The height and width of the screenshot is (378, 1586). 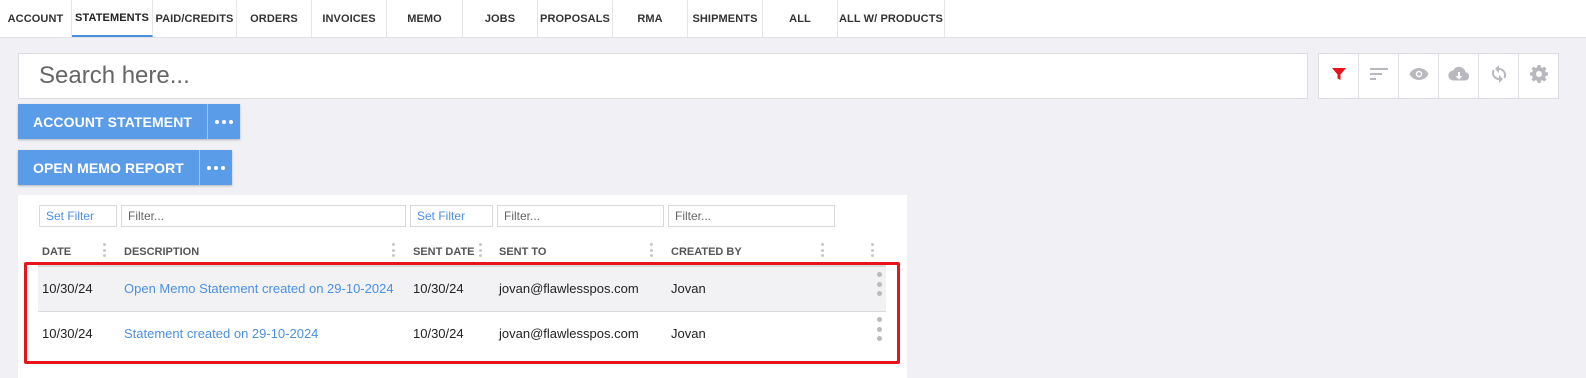 I want to click on grid-toolbar, so click(x=1438, y=76).